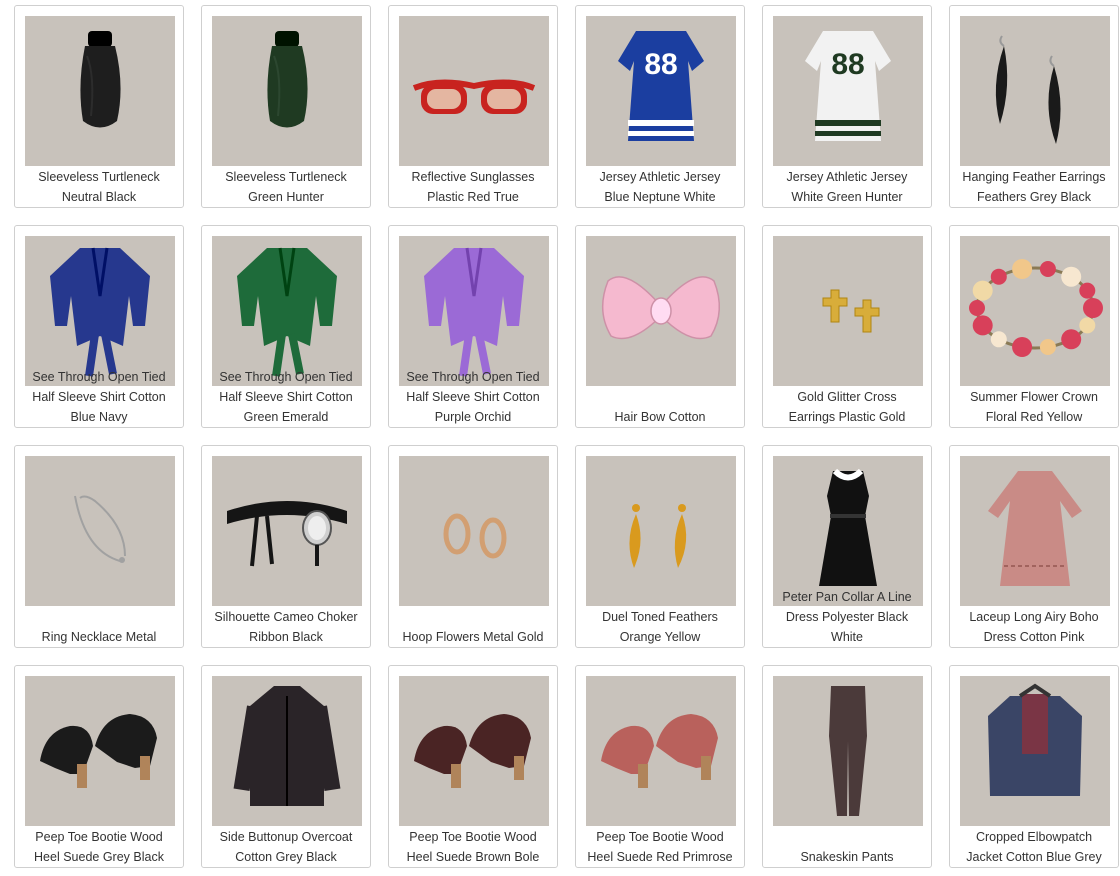  What do you see at coordinates (847, 617) in the screenshot?
I see `product-label-line: Dress Polyester Black` at bounding box center [847, 617].